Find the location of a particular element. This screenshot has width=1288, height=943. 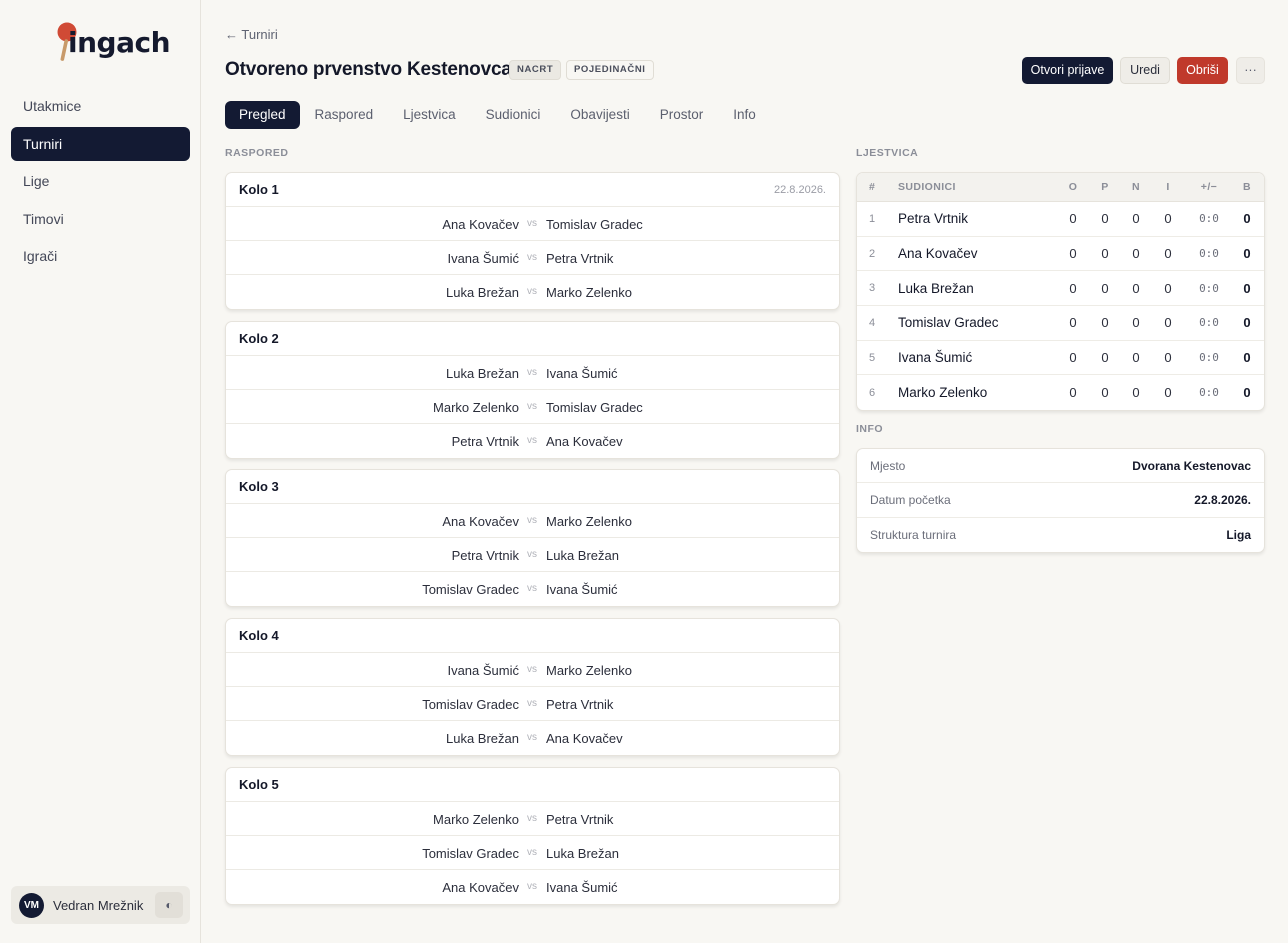

wins-cell: 0 is located at coordinates (1105, 219).